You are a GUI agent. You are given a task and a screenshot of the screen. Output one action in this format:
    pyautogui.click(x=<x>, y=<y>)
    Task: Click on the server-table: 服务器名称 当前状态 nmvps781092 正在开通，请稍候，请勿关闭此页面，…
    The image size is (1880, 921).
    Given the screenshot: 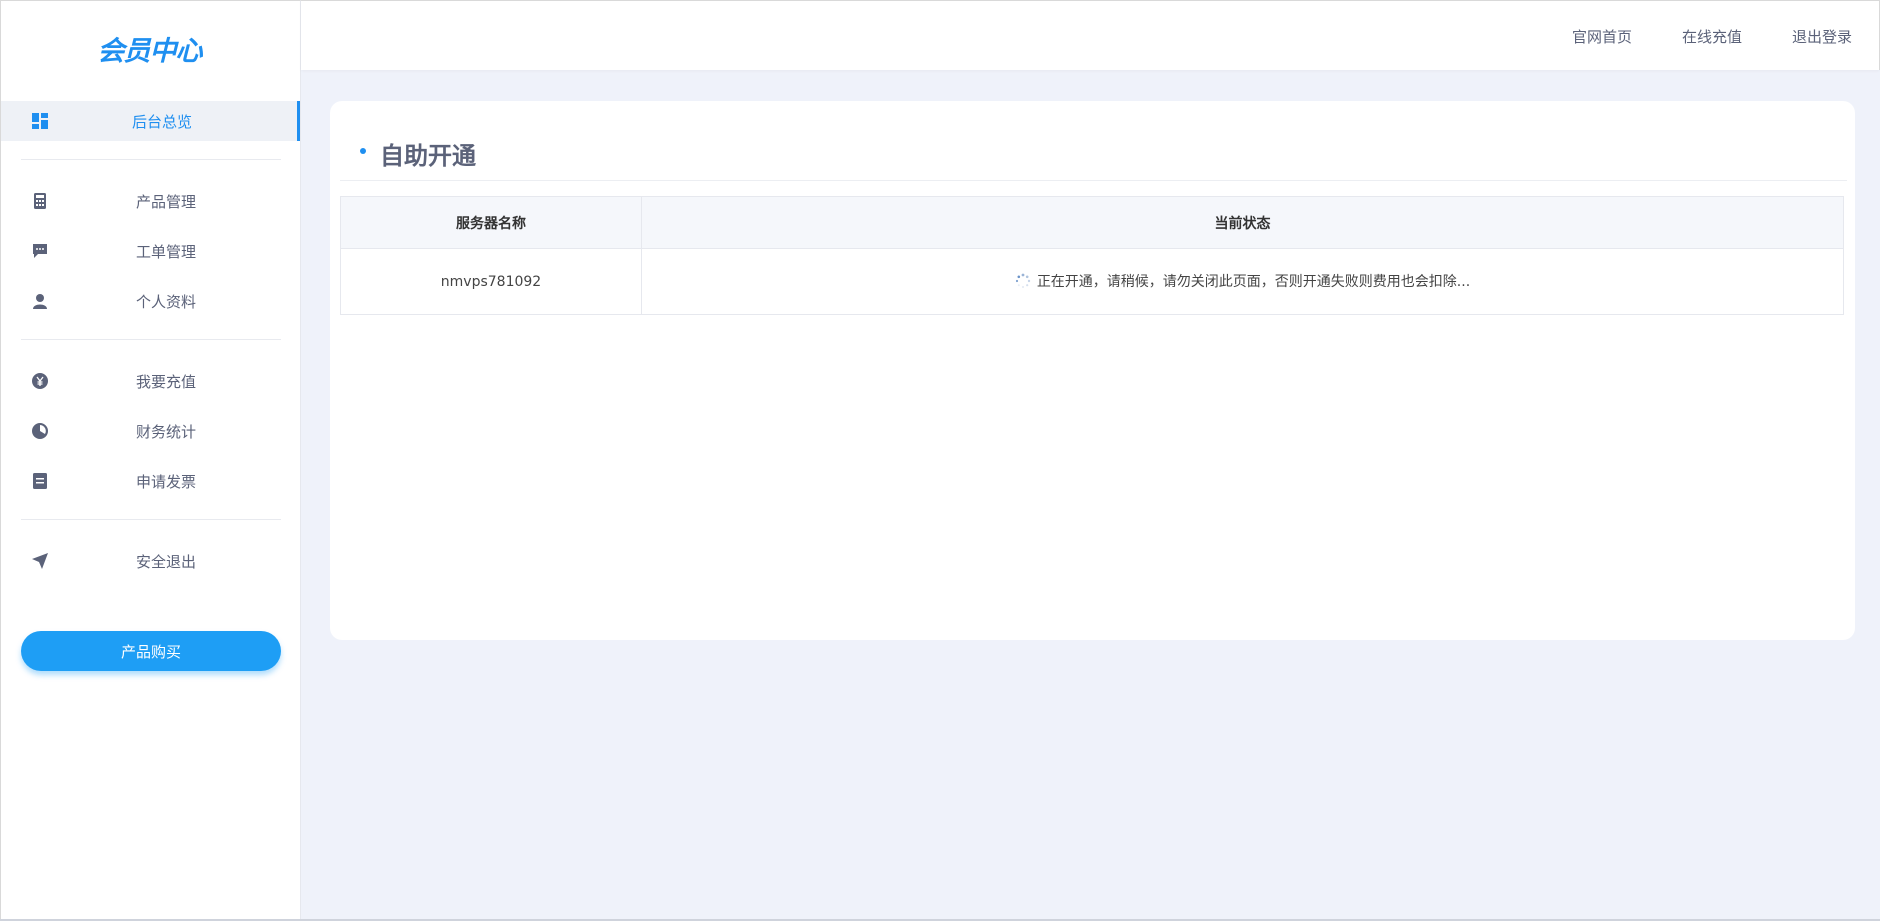 What is the action you would take?
    pyautogui.click(x=1092, y=255)
    